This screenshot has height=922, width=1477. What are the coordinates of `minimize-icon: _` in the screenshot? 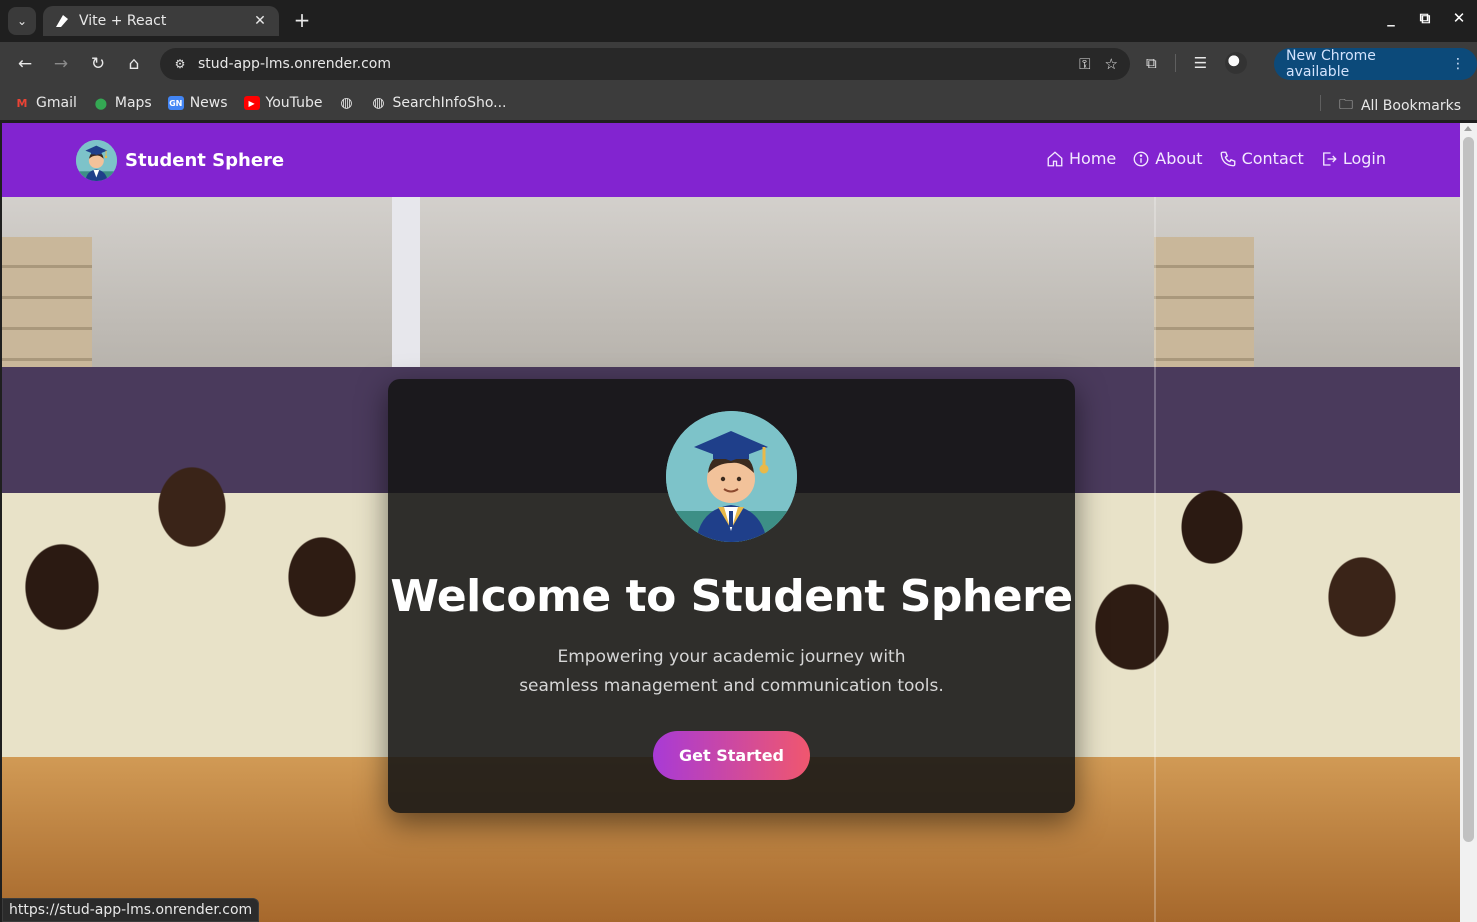 It's located at (1391, 18).